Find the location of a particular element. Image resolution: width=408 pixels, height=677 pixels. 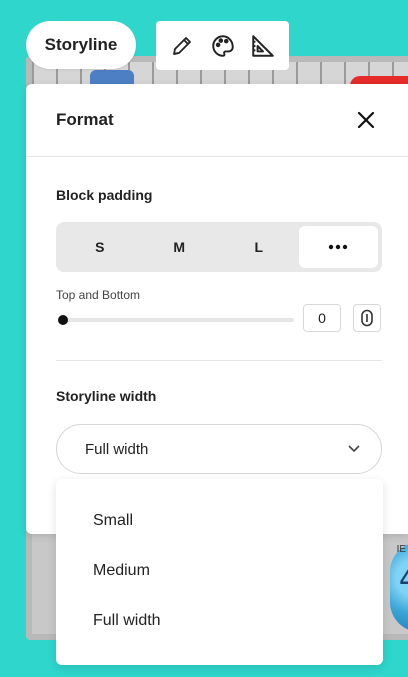

preview-number: 4 is located at coordinates (403, 579).